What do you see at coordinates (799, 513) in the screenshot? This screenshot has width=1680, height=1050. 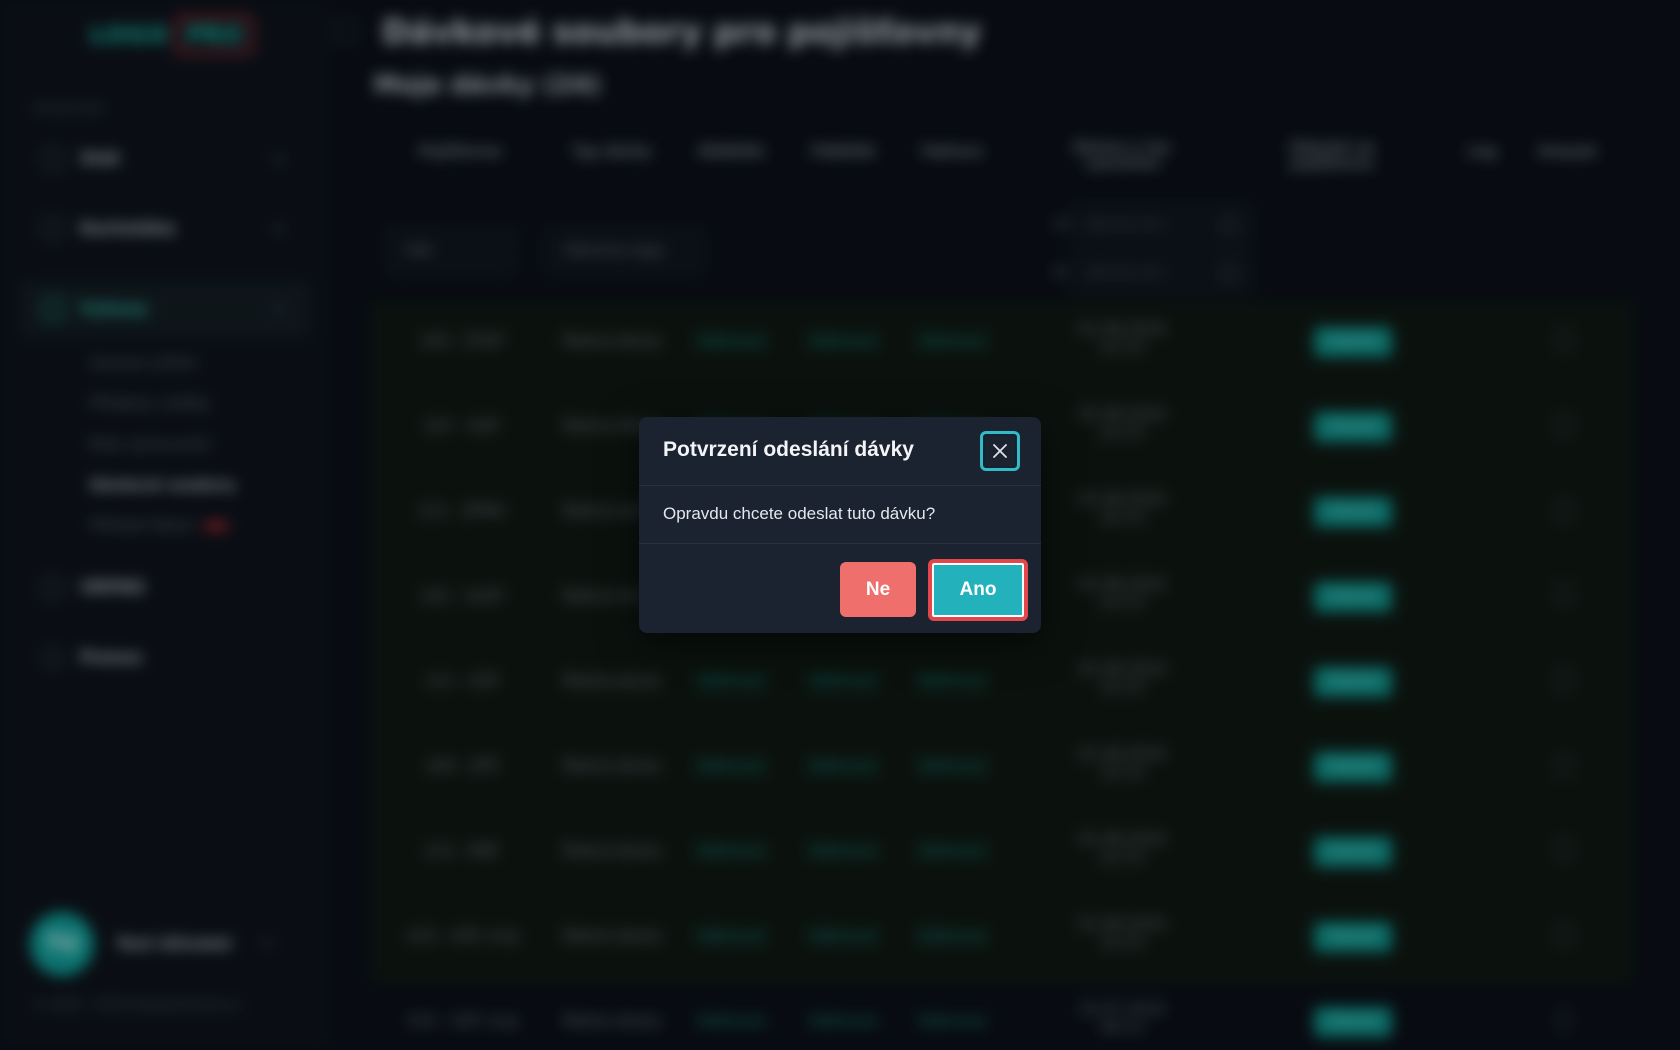 I see `dialog-message: Opravdu chcete odeslat tuto dávku?` at bounding box center [799, 513].